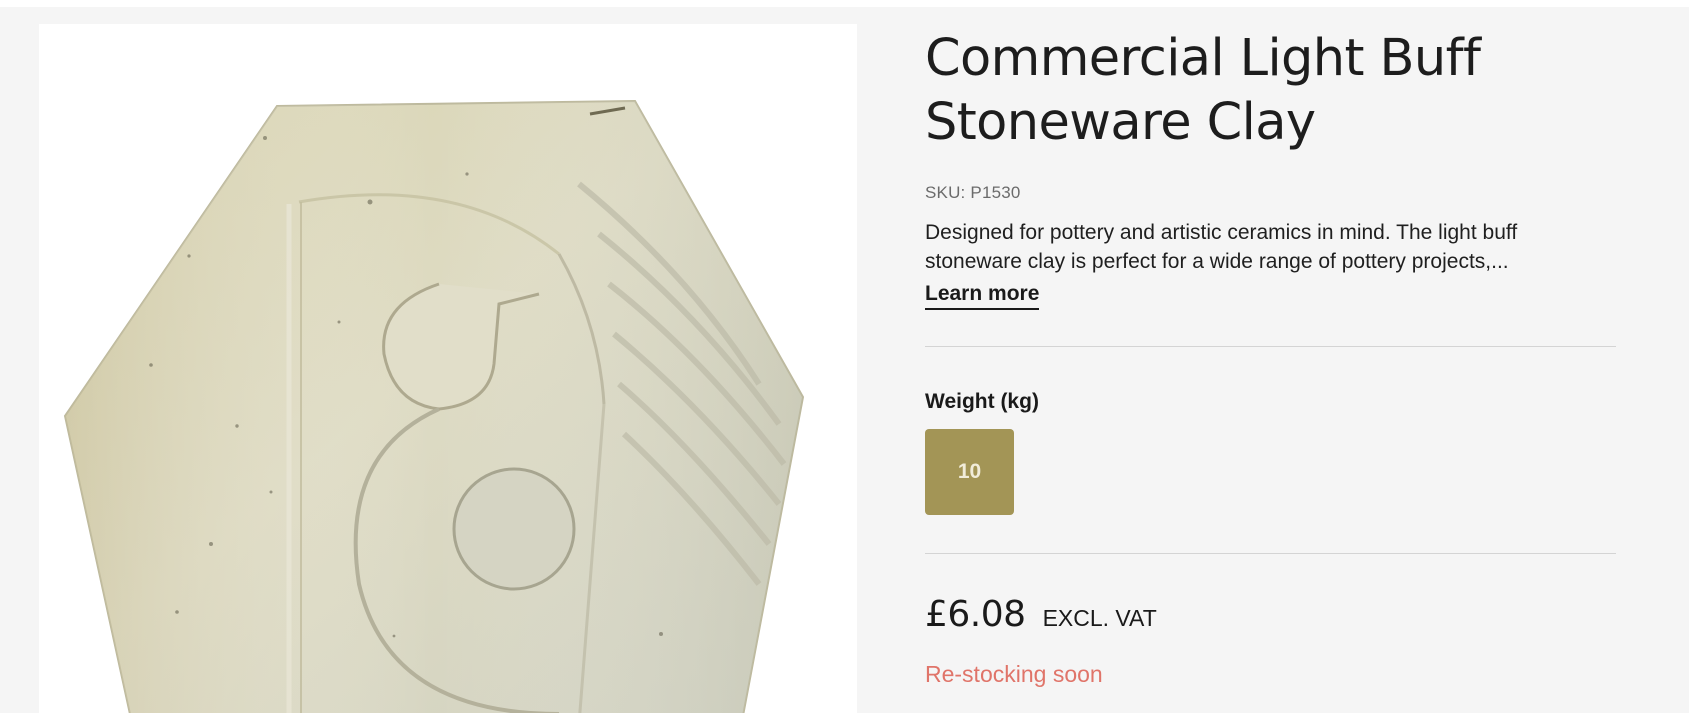 This screenshot has height=713, width=1689. What do you see at coordinates (973, 192) in the screenshot?
I see `product-sku: SKU: P1530` at bounding box center [973, 192].